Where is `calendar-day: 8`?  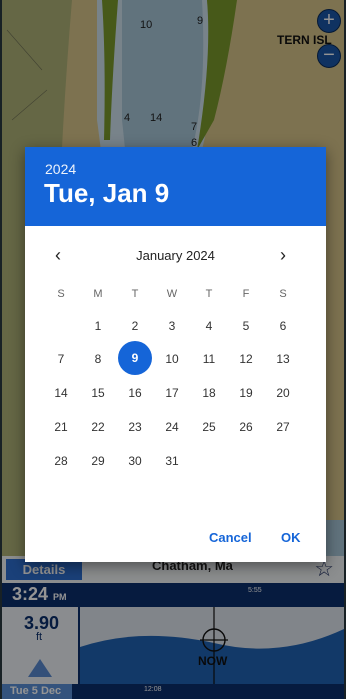
calendar-day: 8 is located at coordinates (98, 359).